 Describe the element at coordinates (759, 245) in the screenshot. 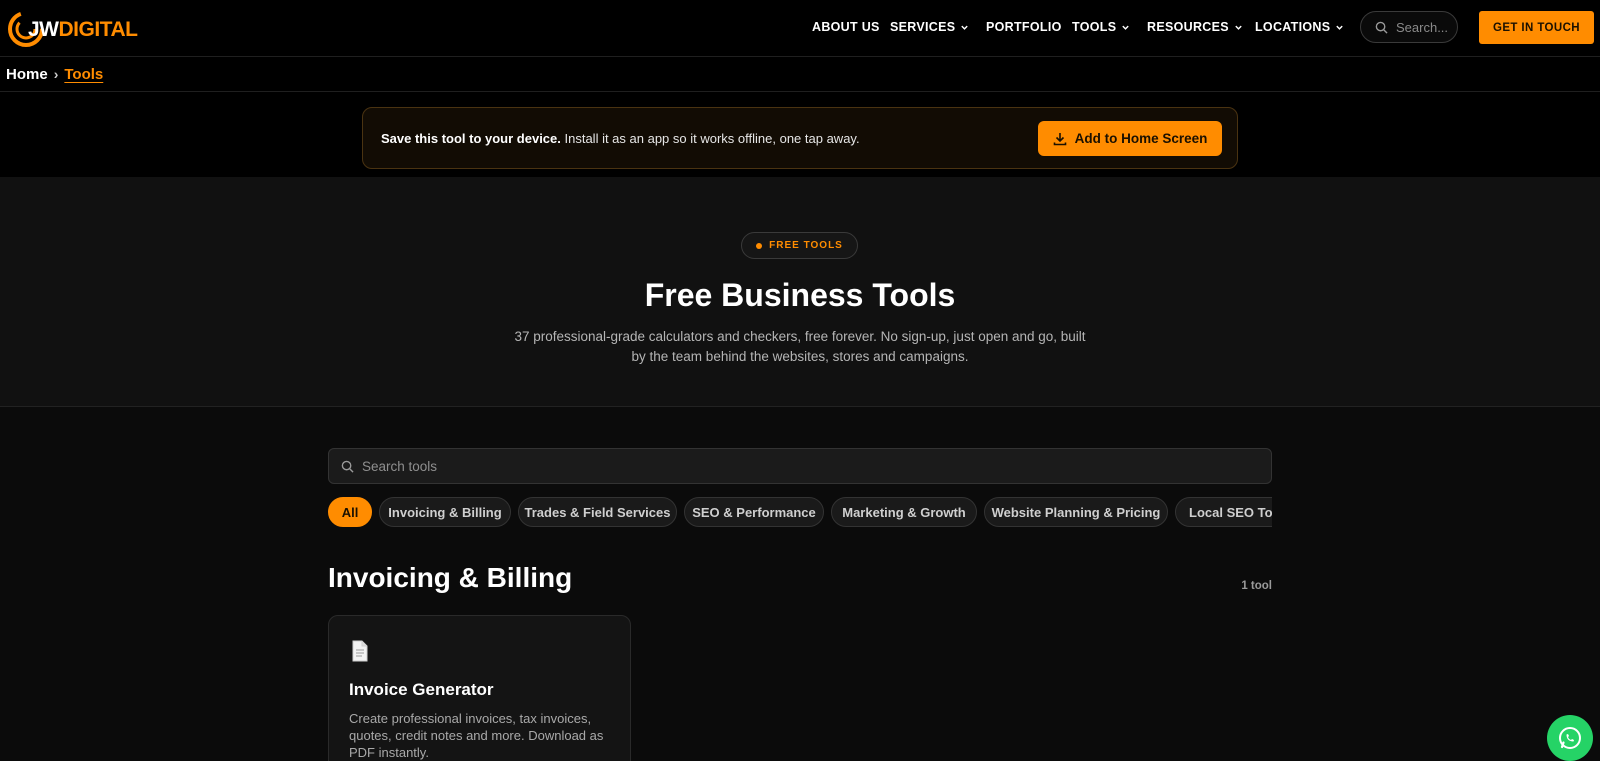

I see `badge-dot-icon` at that location.